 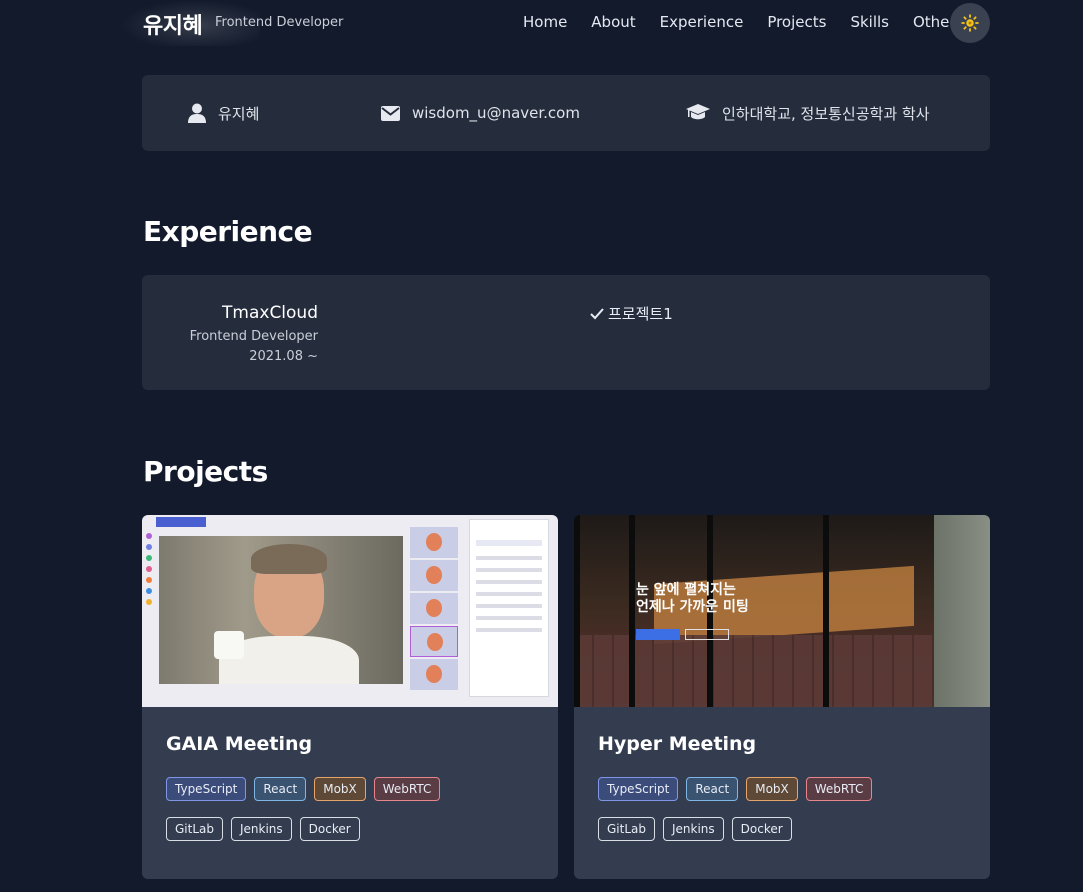 I want to click on info-education: 인하대학교, 정보통신공학과 학사, so click(x=808, y=113).